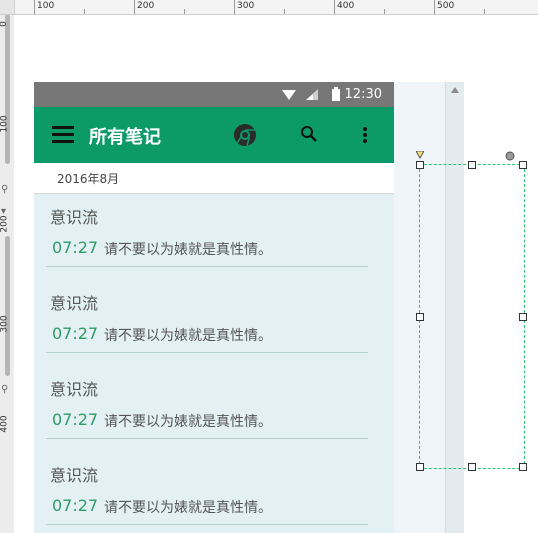  I want to click on page-title: 所有笔记, so click(125, 137).